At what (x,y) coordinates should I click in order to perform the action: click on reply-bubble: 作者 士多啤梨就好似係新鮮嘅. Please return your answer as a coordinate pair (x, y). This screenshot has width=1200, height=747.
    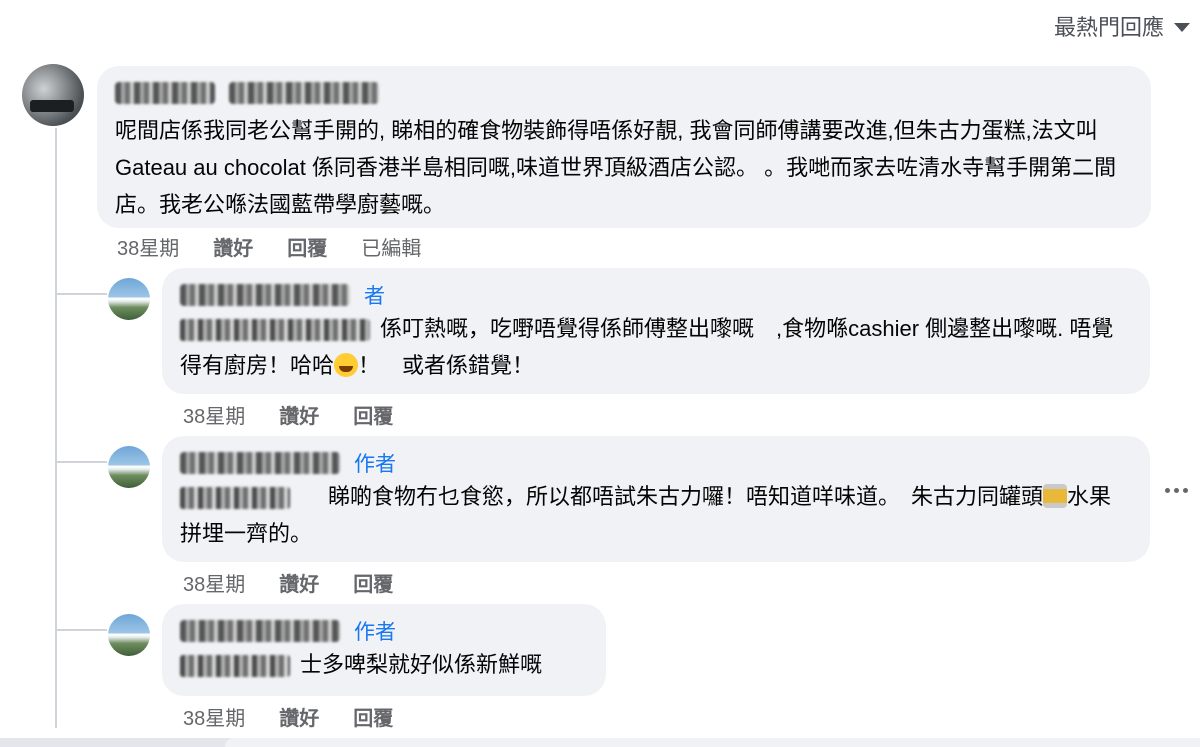
    Looking at the image, I should click on (384, 650).